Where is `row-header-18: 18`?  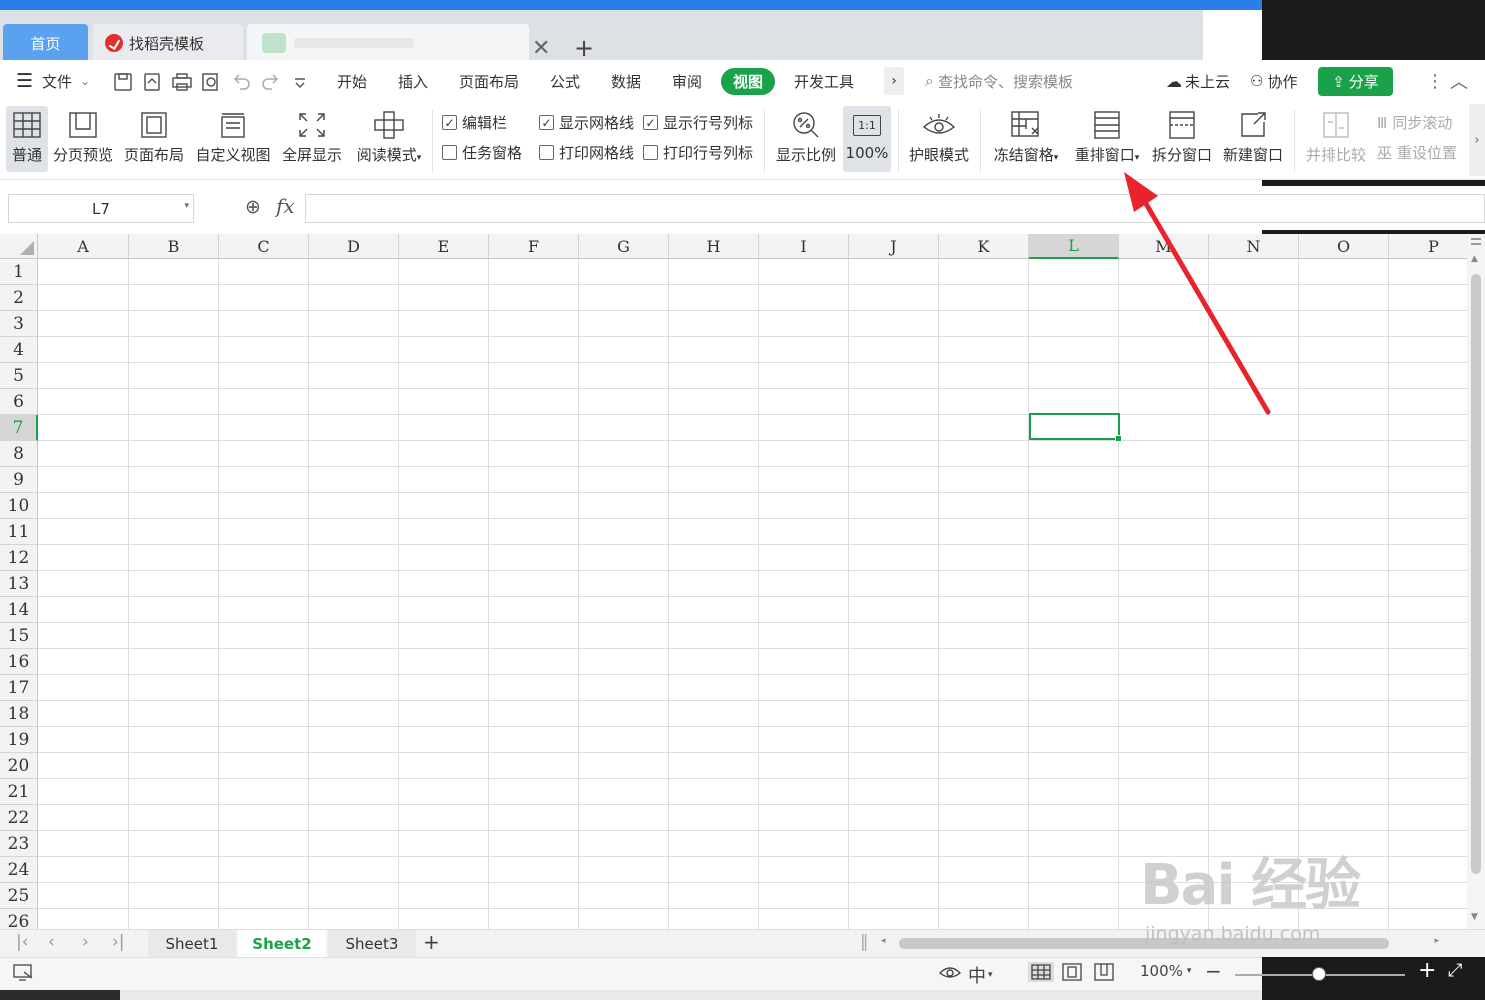 row-header-18: 18 is located at coordinates (19, 714).